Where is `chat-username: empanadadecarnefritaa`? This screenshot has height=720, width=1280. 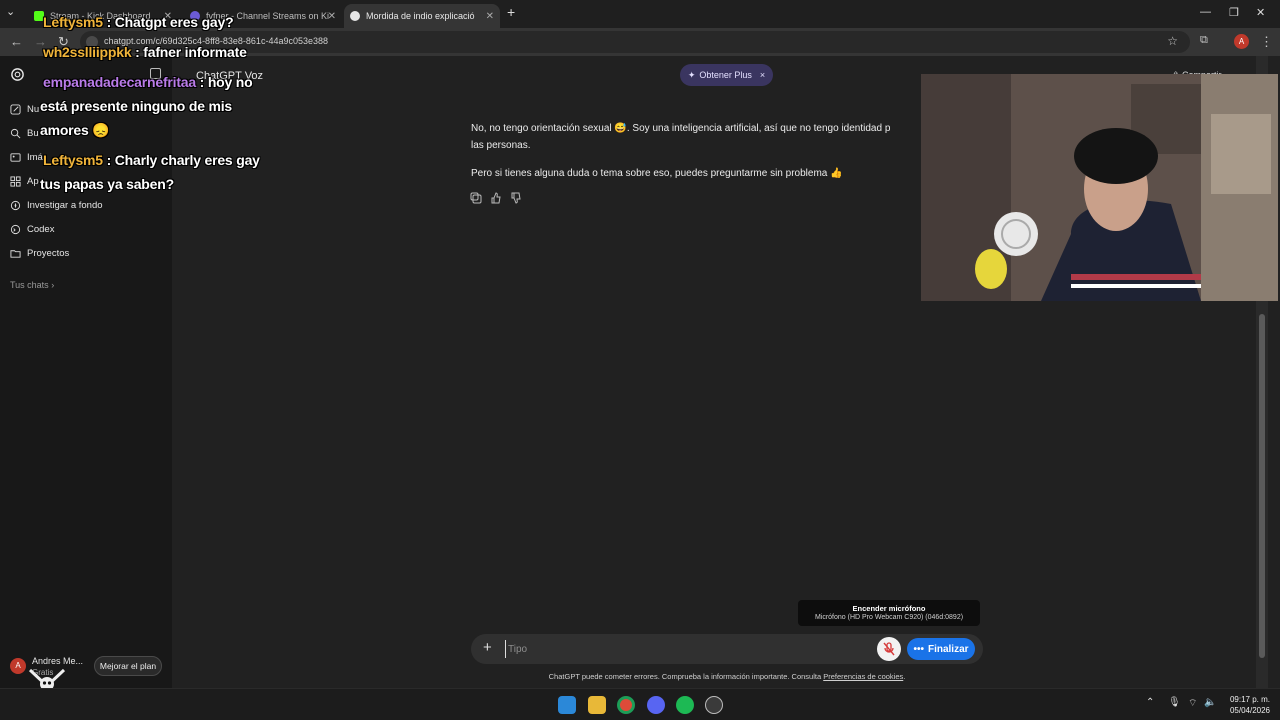
chat-username: empanadadecarnefritaa is located at coordinates (119, 82).